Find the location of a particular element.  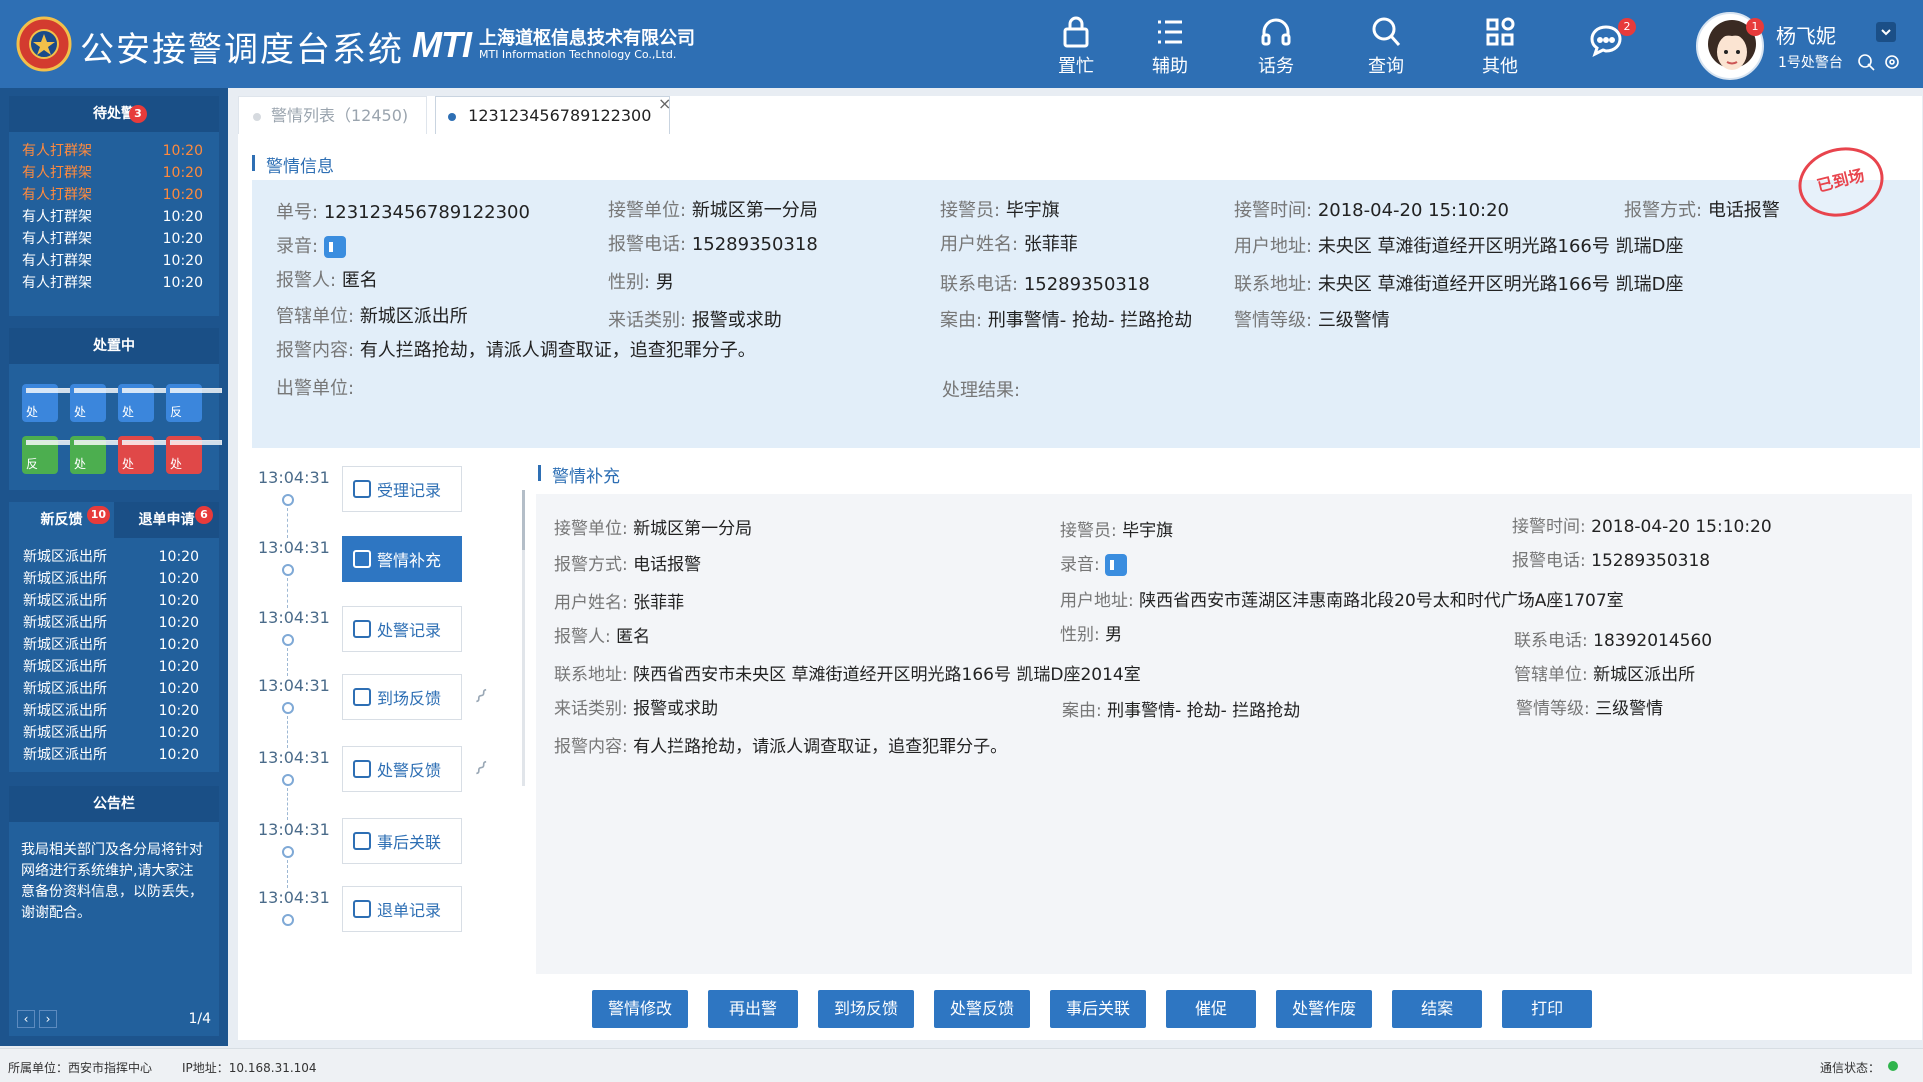

timeline-button: 警情补充 is located at coordinates (402, 559).